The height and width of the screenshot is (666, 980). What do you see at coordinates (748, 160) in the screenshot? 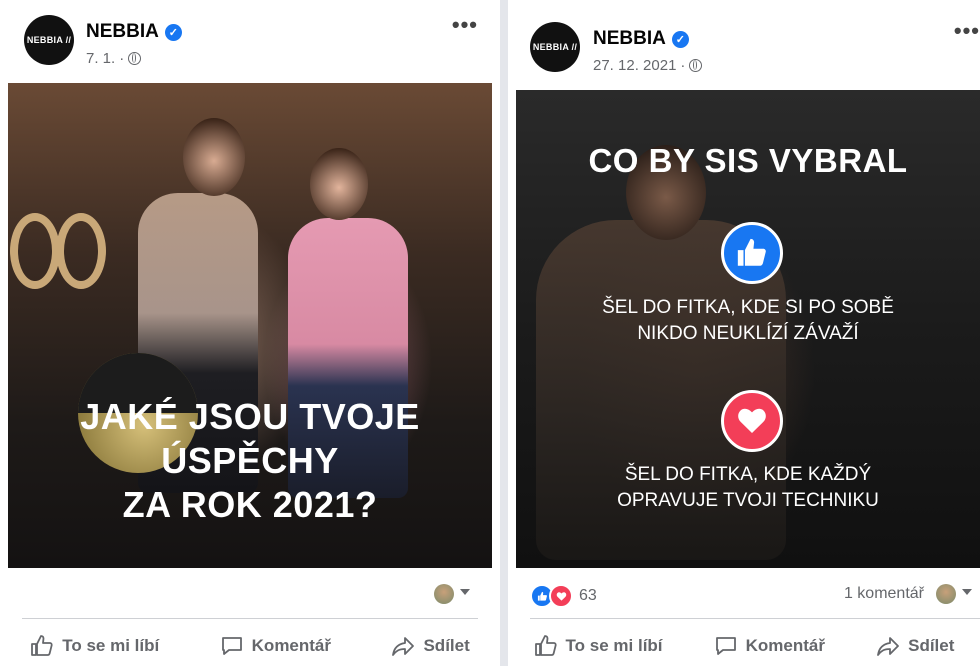
I see `image-title: CO BY SIS VYBRAL` at bounding box center [748, 160].